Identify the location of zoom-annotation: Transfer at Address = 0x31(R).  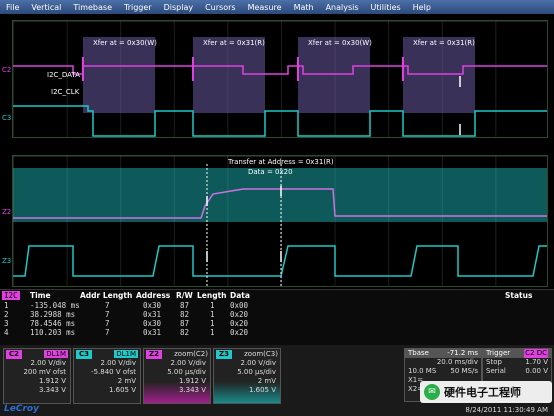
(281, 162).